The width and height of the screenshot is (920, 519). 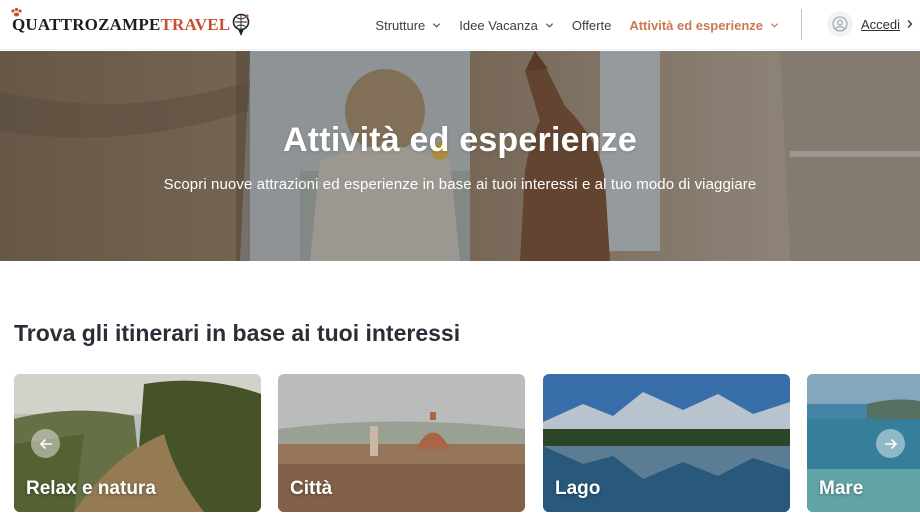 I want to click on nav-idee-vacanza: Idee Vacanza, so click(x=506, y=25).